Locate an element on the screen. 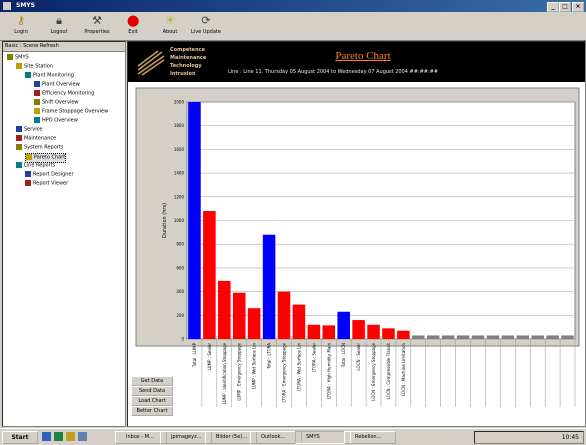 This screenshot has height=445, width=586. x-tick-label: LUMP : Wet Surface Lin is located at coordinates (254, 366).